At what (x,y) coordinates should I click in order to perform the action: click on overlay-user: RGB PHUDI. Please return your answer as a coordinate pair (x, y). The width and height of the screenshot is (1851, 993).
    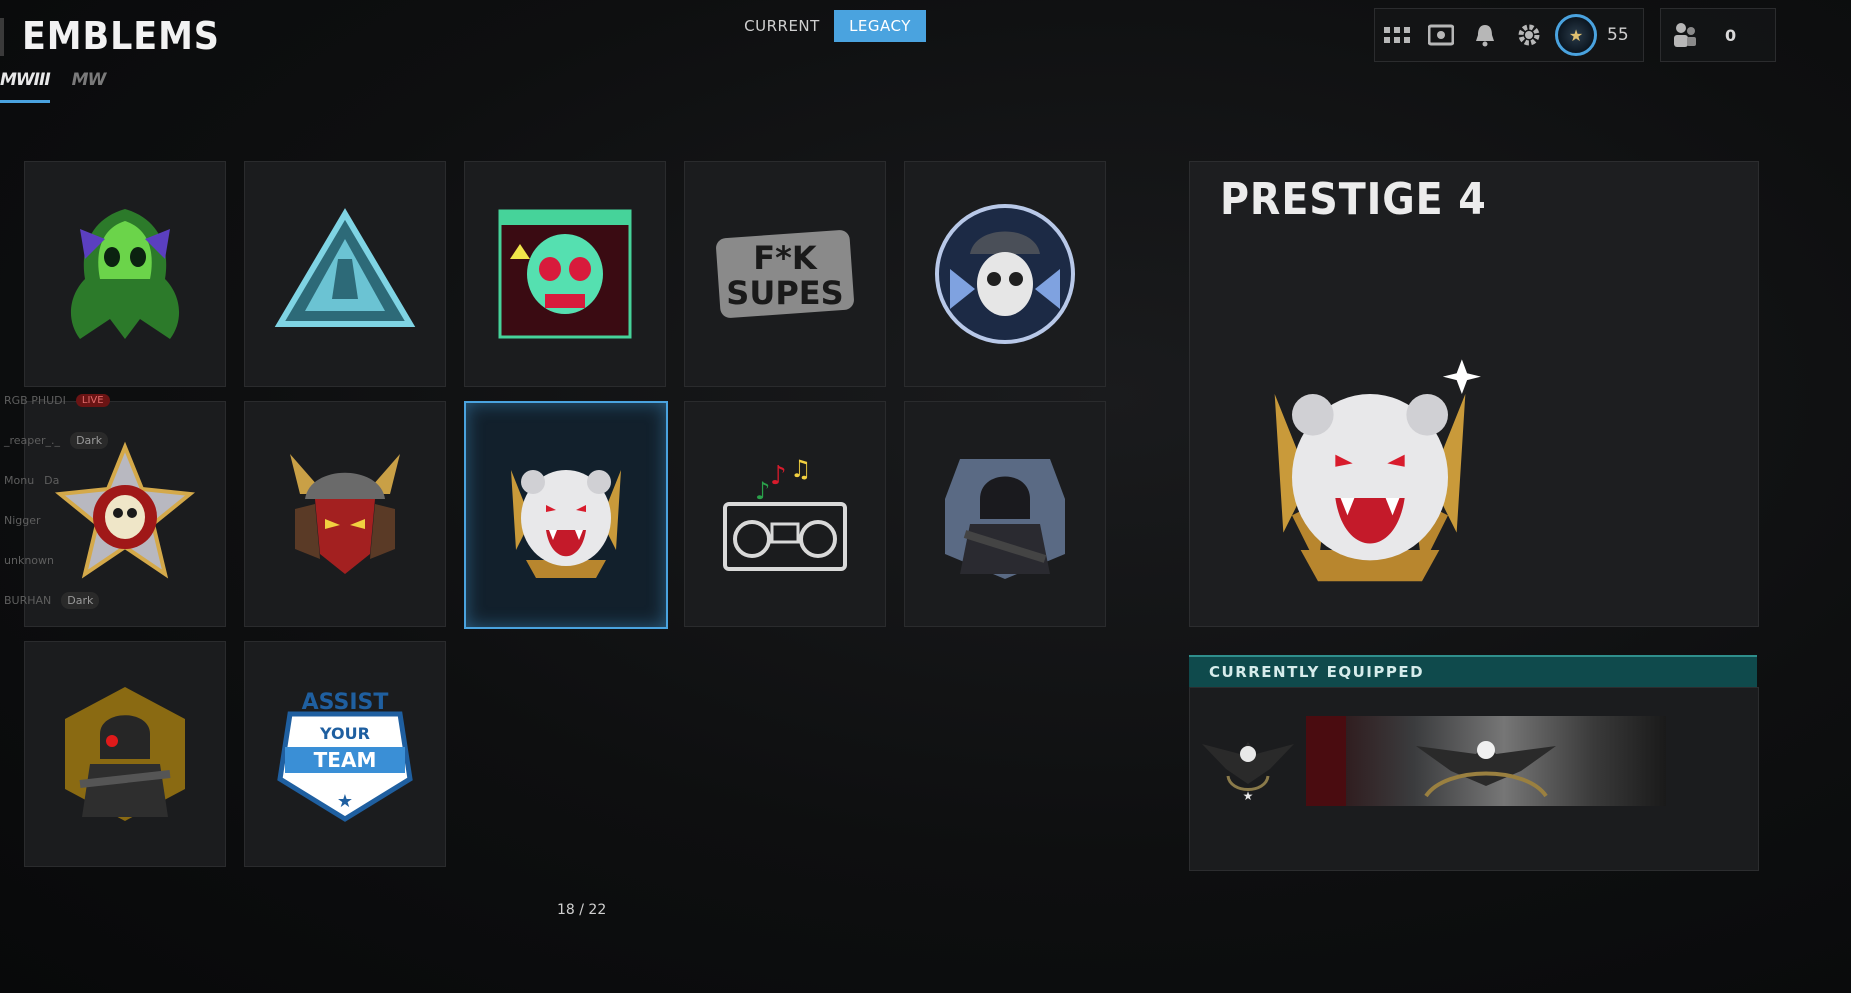
    Looking at the image, I should click on (35, 400).